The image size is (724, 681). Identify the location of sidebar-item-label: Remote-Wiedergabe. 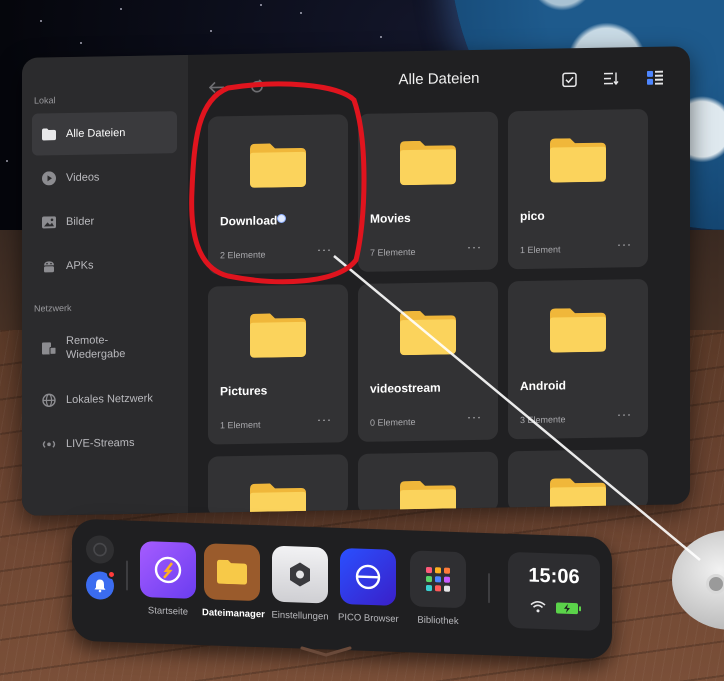
(96, 348).